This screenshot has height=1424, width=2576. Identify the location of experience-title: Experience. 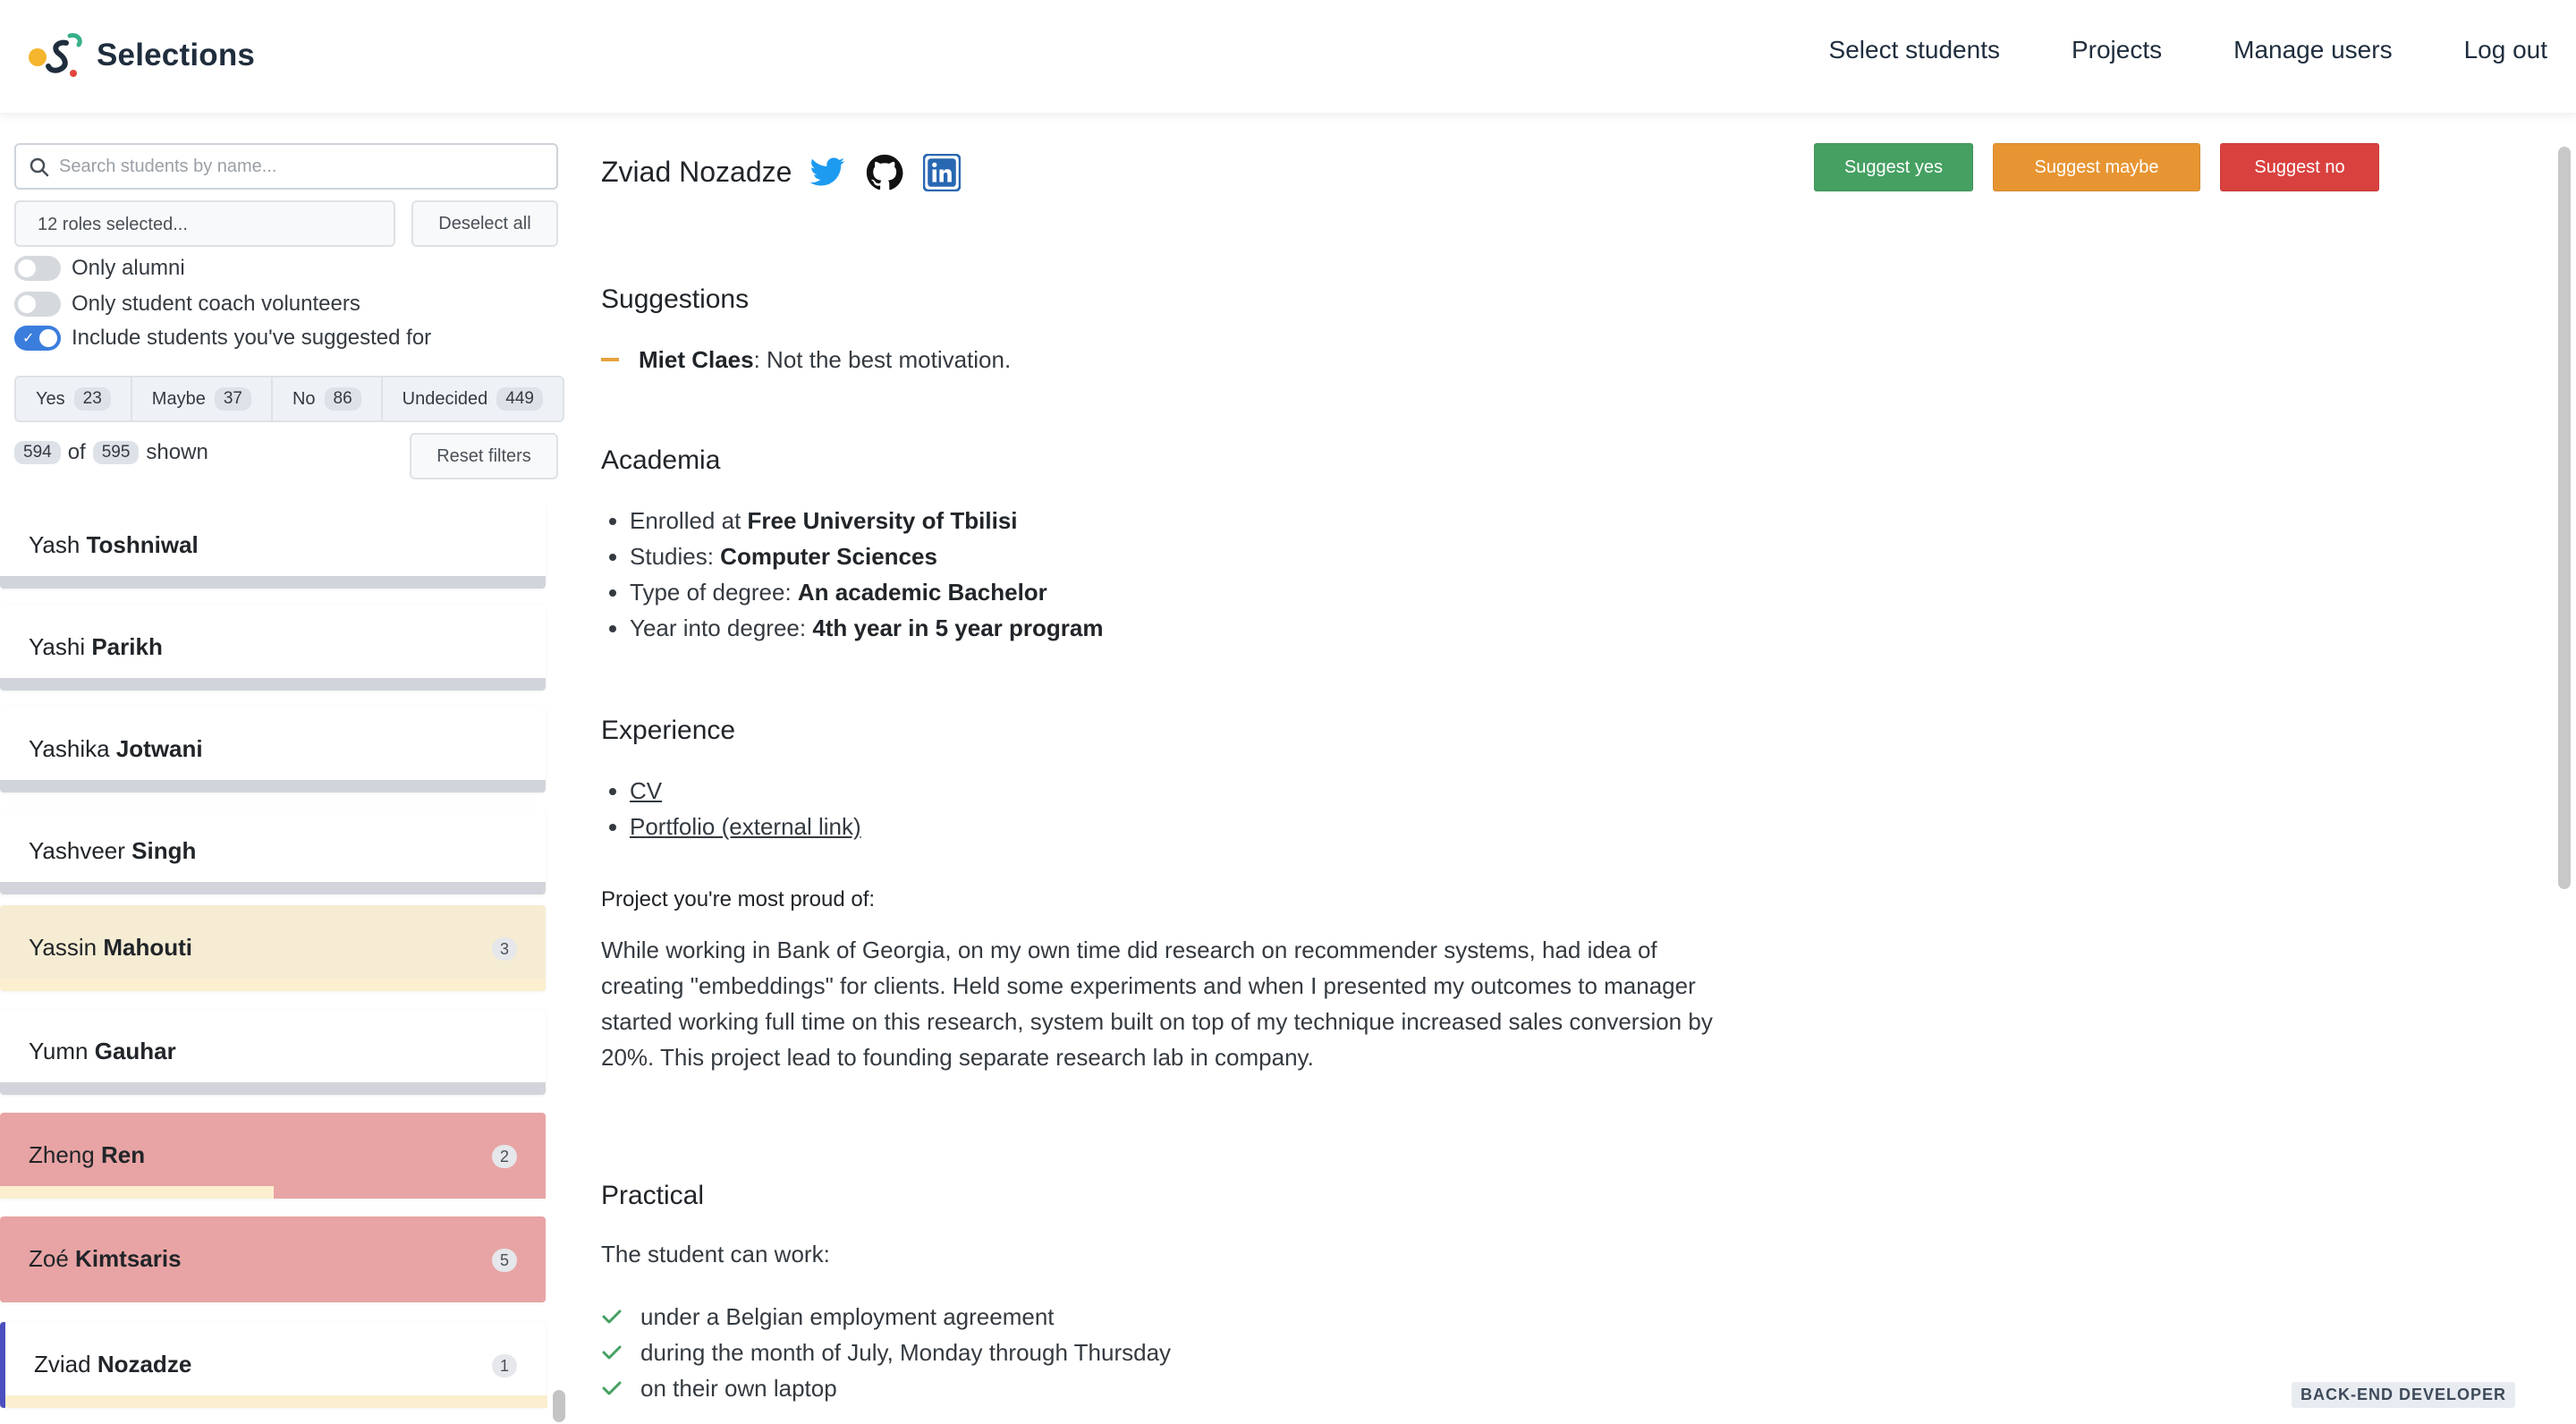
(668, 730).